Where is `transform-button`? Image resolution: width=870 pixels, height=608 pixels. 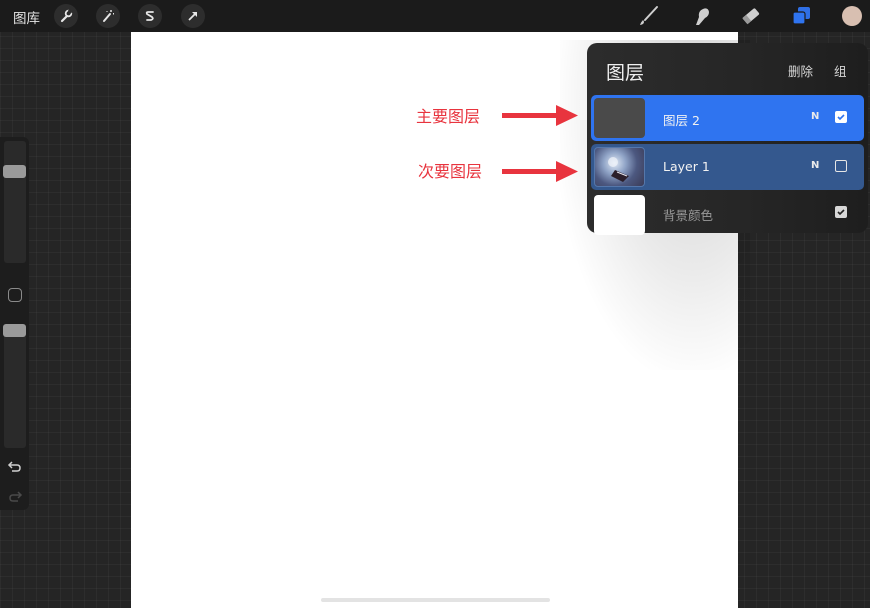
transform-button is located at coordinates (193, 16).